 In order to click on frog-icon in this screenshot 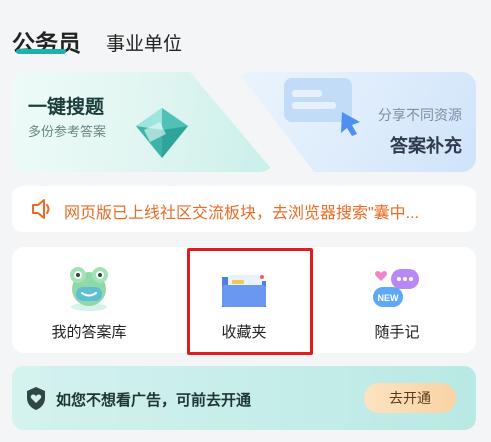, I will do `click(89, 289)`.